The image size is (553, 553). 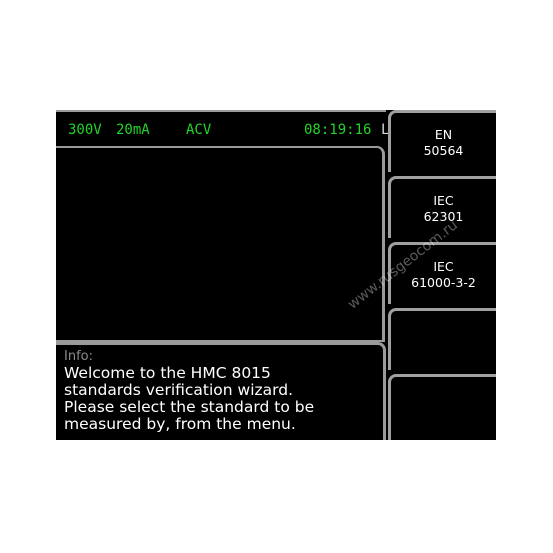 I want to click on voltage-range: 300V, so click(x=85, y=130).